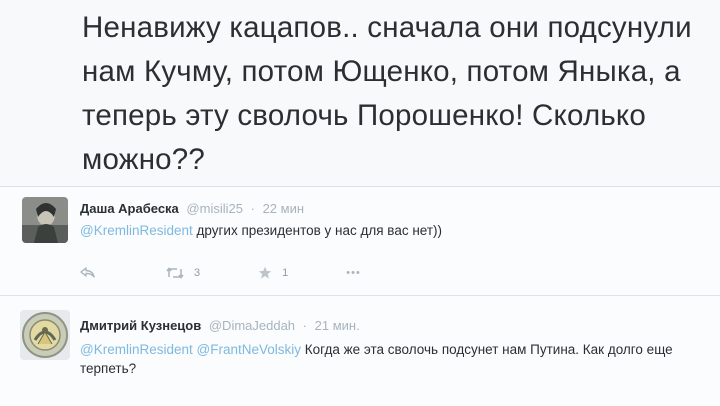 This screenshot has width=720, height=406. What do you see at coordinates (140, 325) in the screenshot?
I see `display-name: Дмитрий Кузнецов` at bounding box center [140, 325].